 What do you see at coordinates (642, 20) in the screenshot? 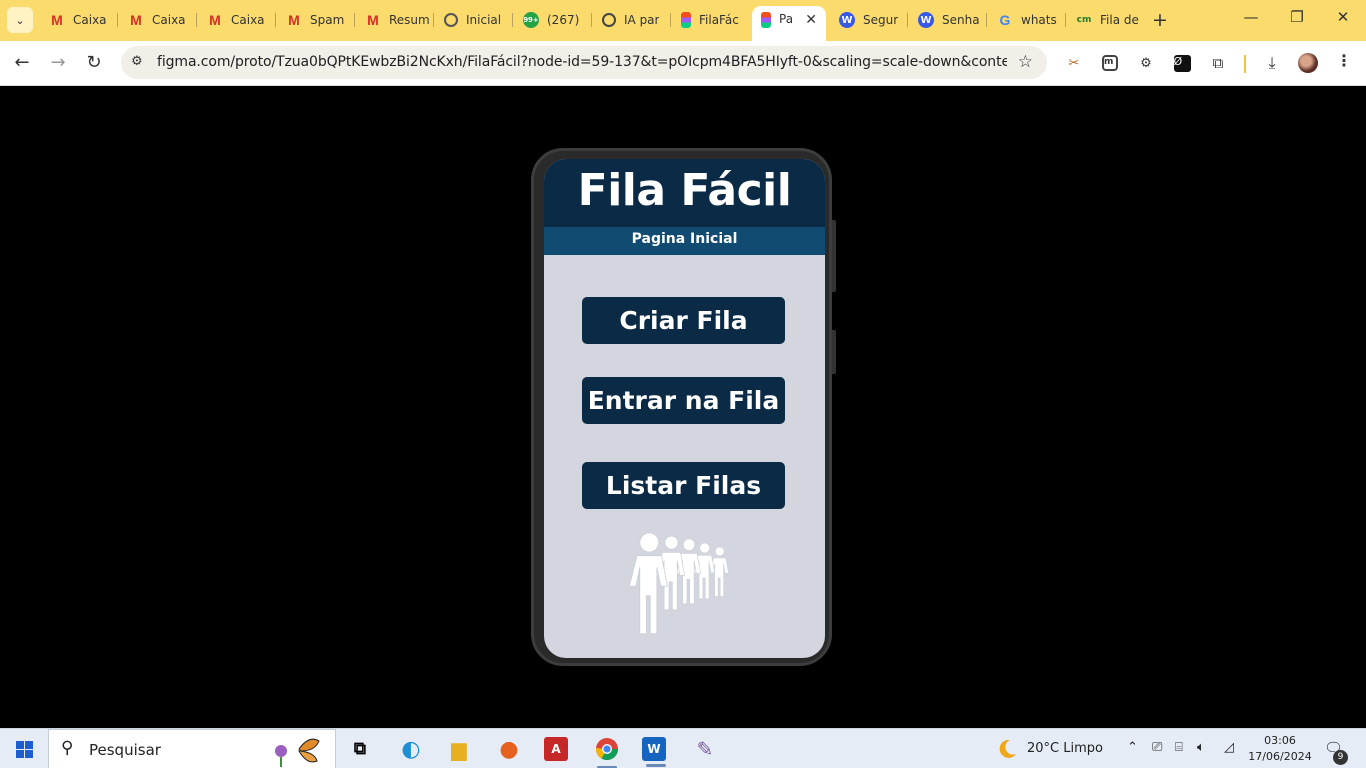
I see `tab-title: IA par` at bounding box center [642, 20].